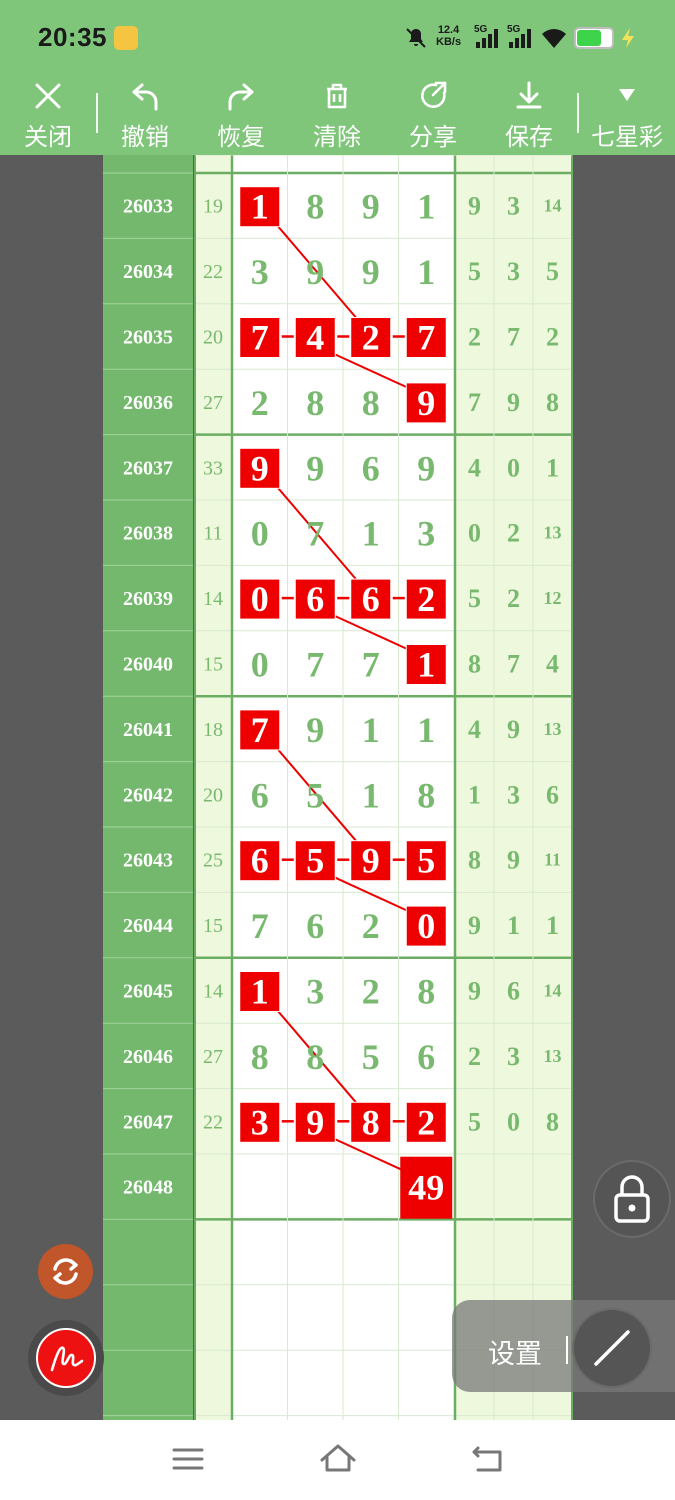 This screenshot has width=675, height=1500. I want to click on issue-number: 26048, so click(148, 1188).